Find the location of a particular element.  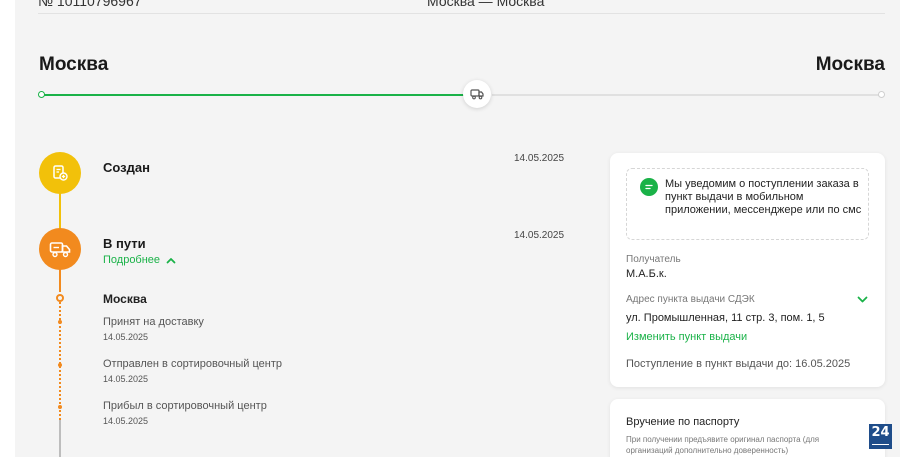

chat-icon is located at coordinates (649, 187).